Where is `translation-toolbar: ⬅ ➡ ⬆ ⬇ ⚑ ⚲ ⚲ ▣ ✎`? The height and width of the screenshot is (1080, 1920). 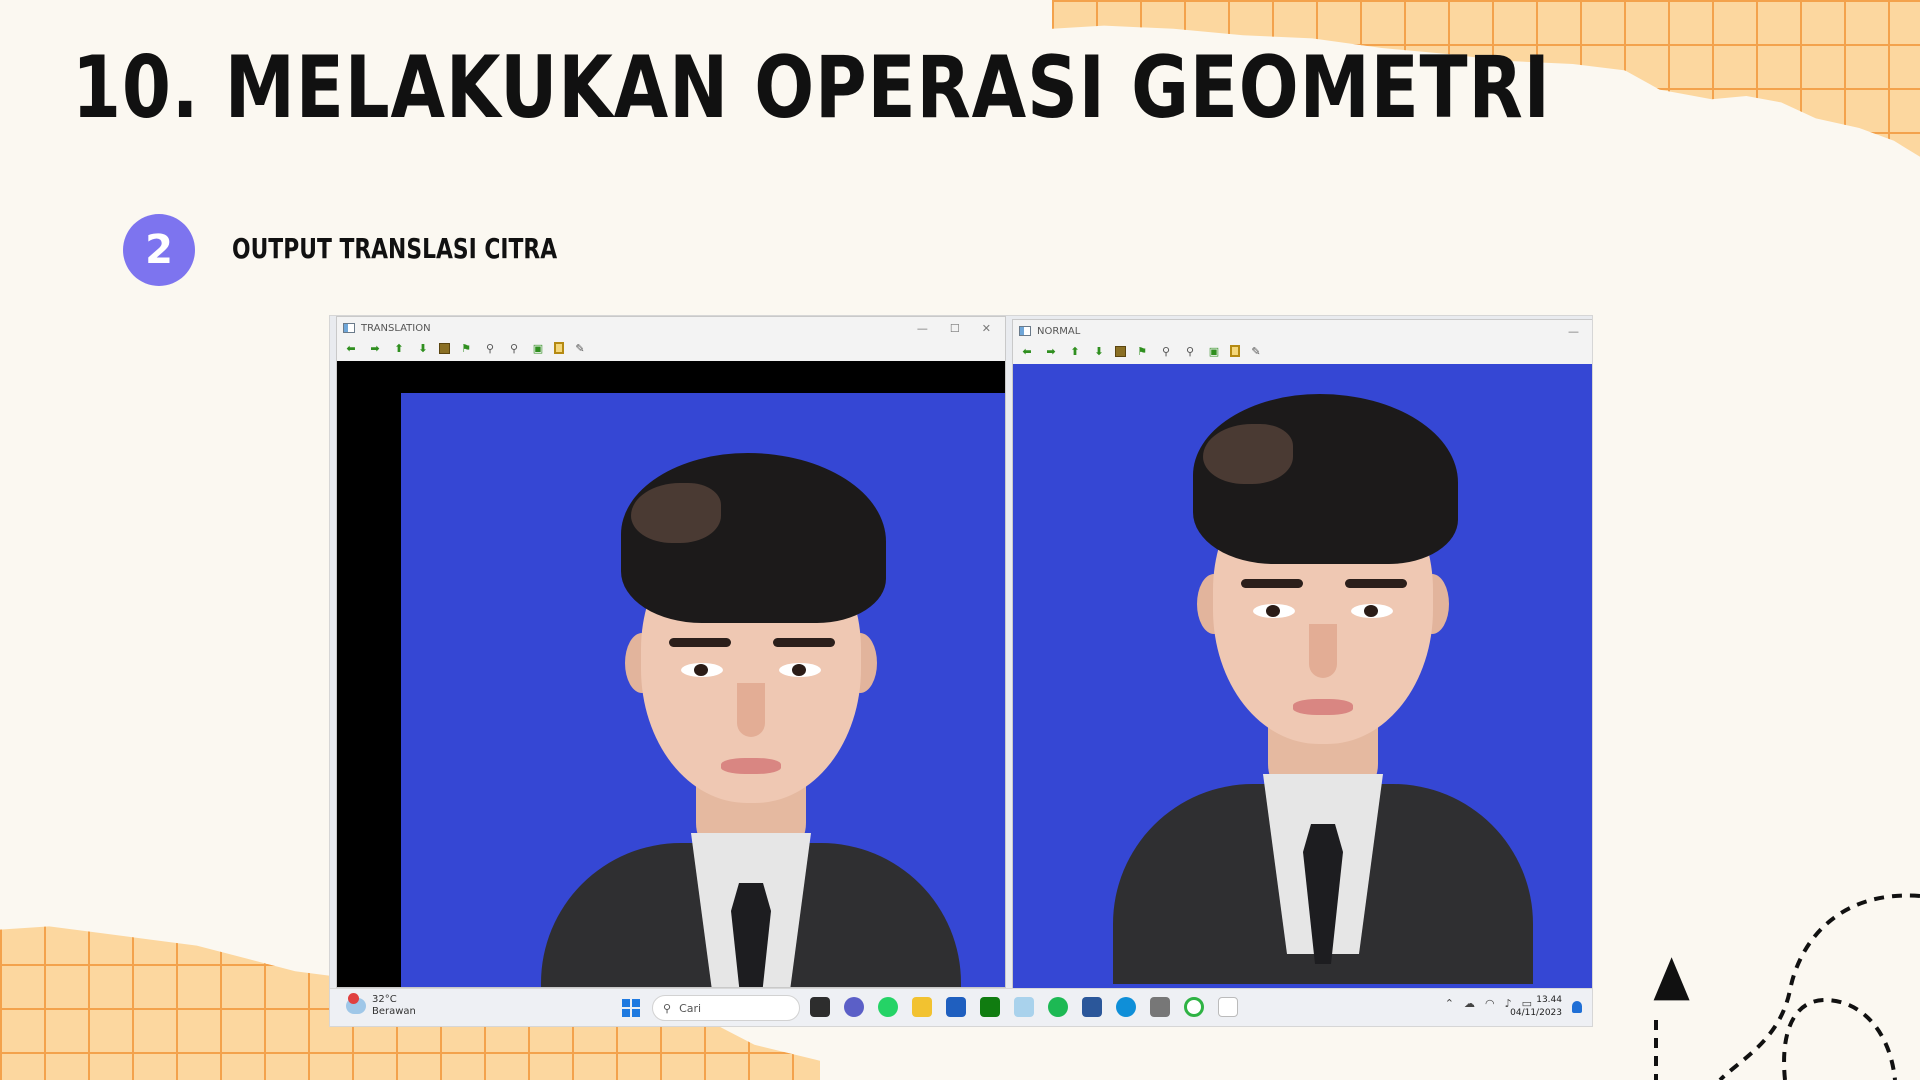
translation-toolbar: ⬅ ➡ ⬆ ⬇ ⚑ ⚲ ⚲ ▣ ✎ is located at coordinates (671, 348).